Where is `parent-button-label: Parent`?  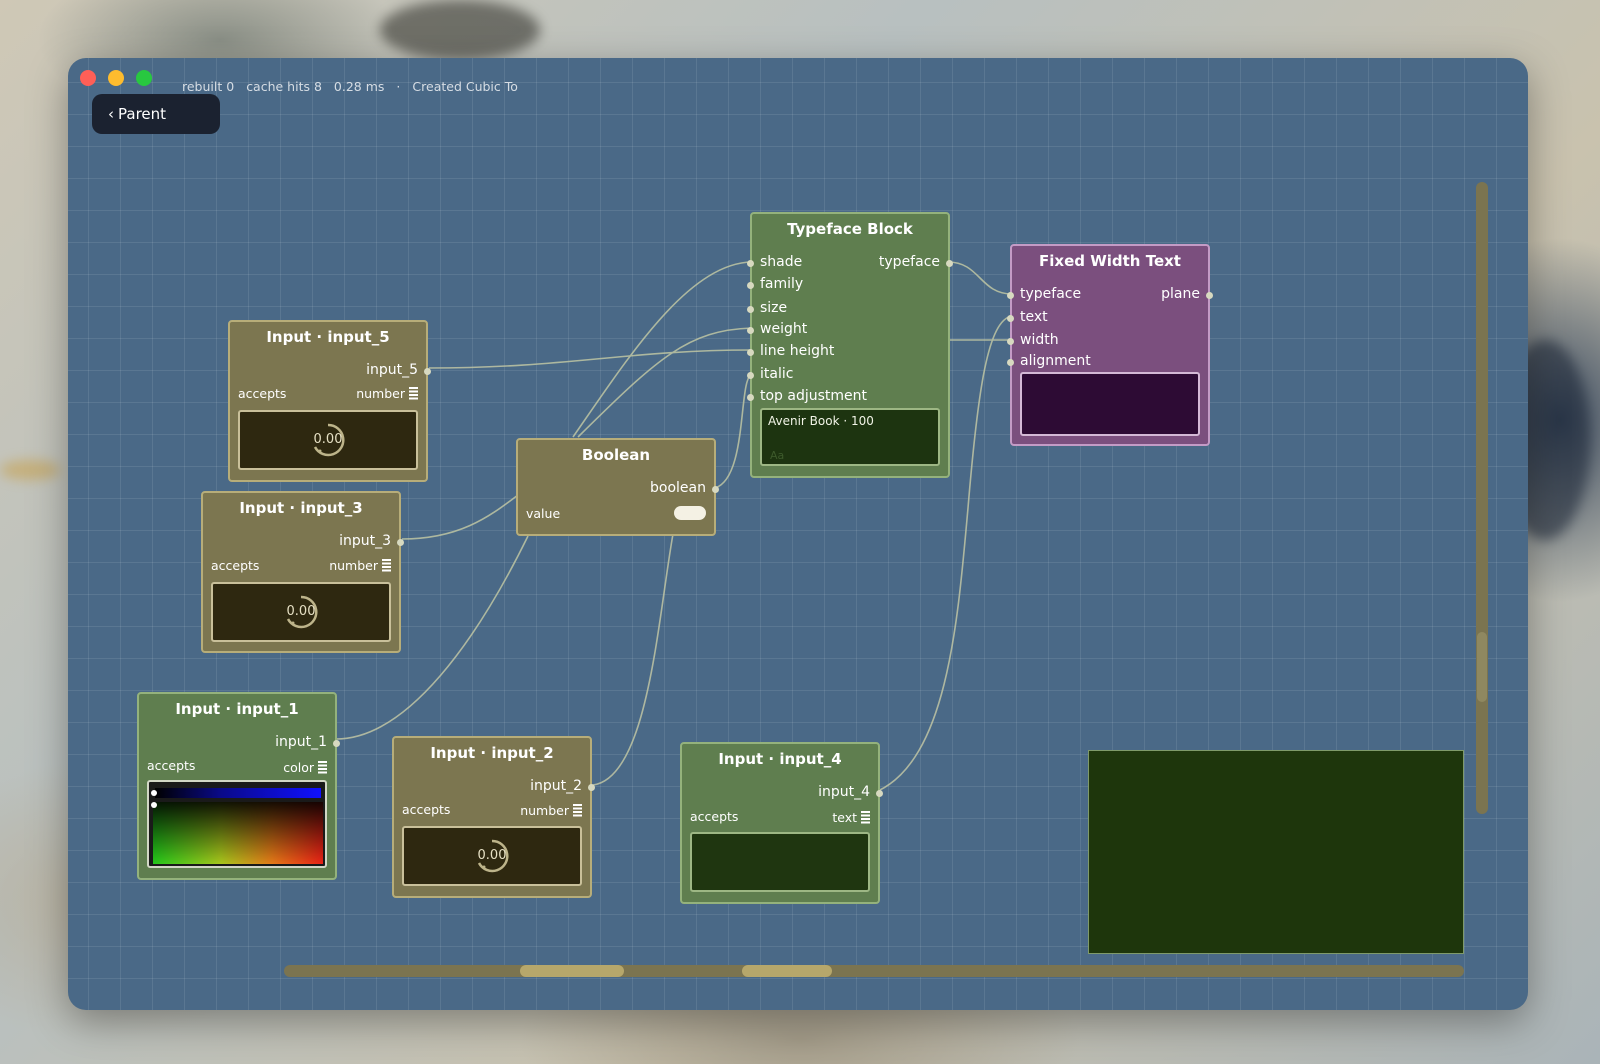
parent-button-label: Parent is located at coordinates (142, 114).